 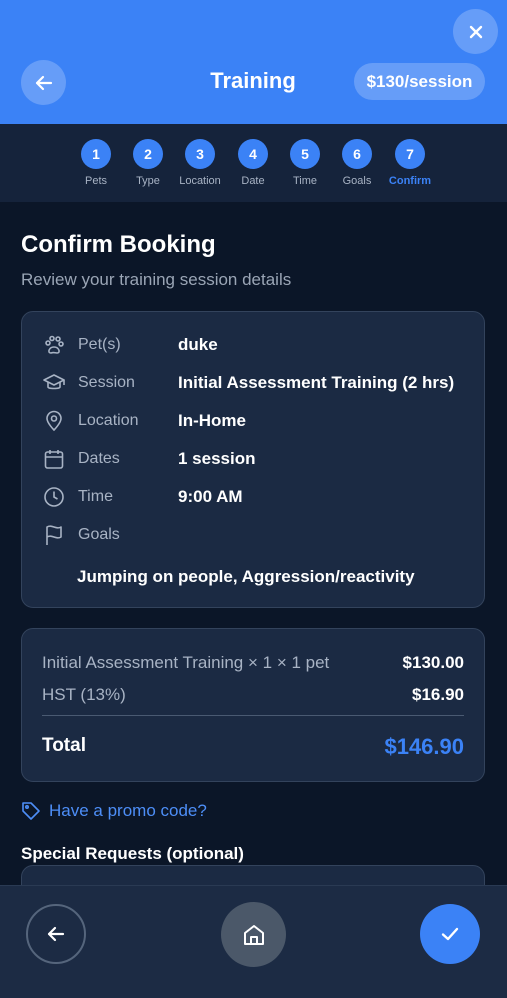 I want to click on detail-row-goals: Goals, so click(x=257, y=535).